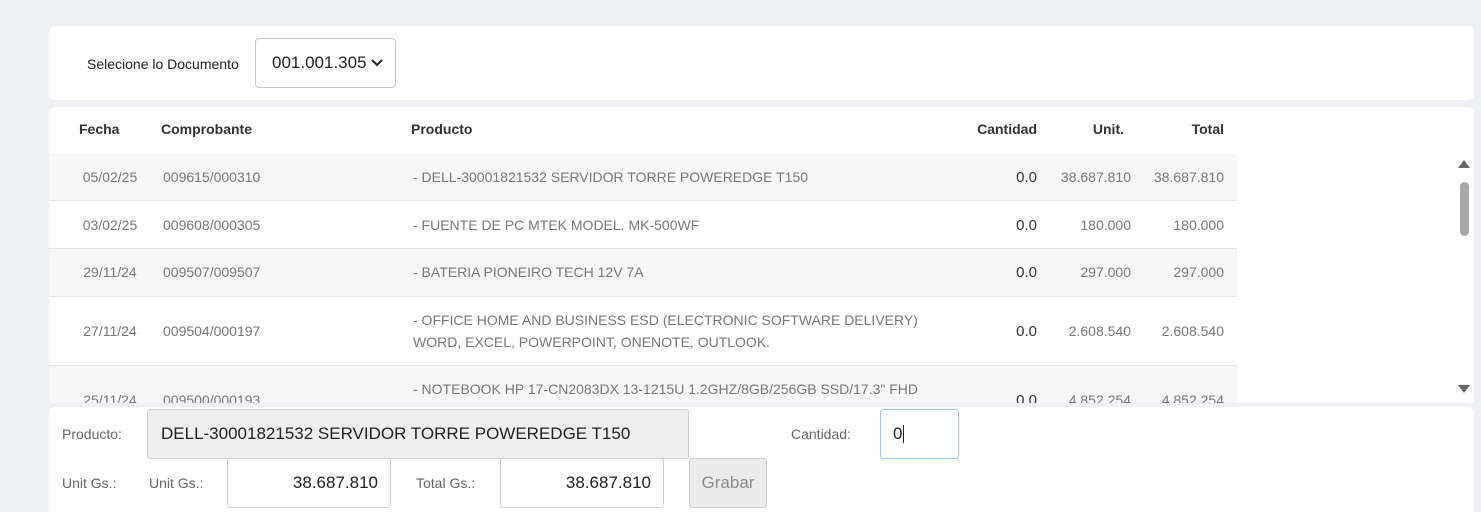 The height and width of the screenshot is (512, 1481). Describe the element at coordinates (441, 129) in the screenshot. I see `header-producto: Producto` at that location.